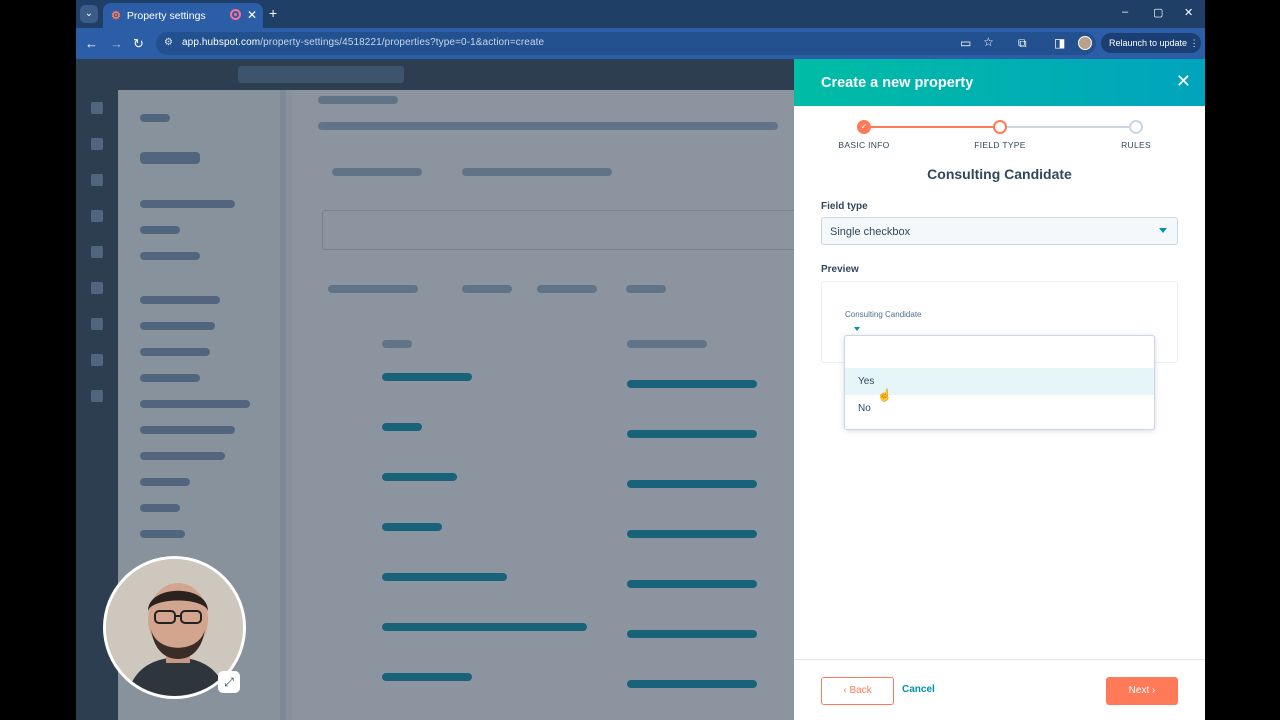 This screenshot has width=1280, height=720. Describe the element at coordinates (870, 232) in the screenshot. I see `field-type-value: Single checkbox` at that location.